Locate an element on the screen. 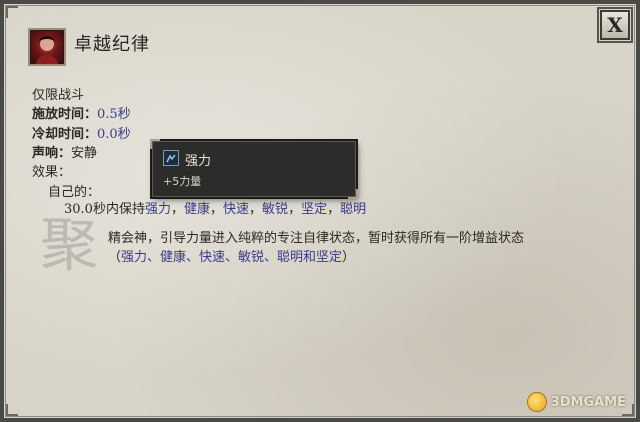  tooltip-description: +5力量 is located at coordinates (182, 181).